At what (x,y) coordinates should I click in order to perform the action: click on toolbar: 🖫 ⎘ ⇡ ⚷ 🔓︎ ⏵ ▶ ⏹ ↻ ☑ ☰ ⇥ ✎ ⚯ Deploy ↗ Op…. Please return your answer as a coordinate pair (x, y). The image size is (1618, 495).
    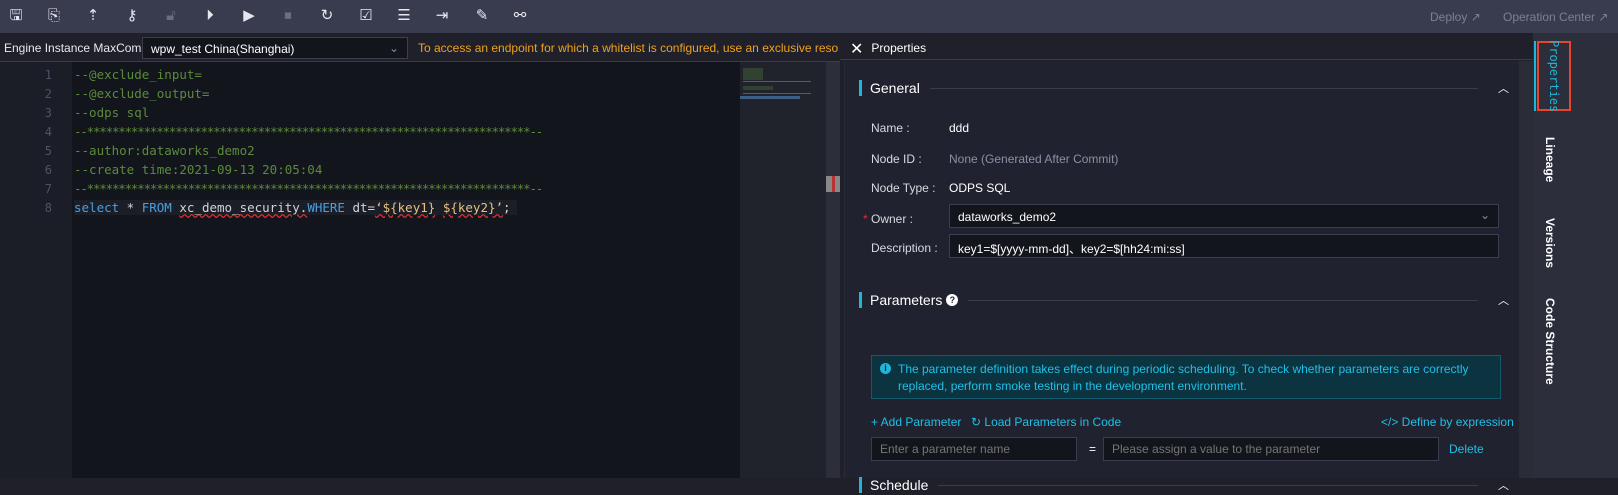
    Looking at the image, I should click on (809, 16).